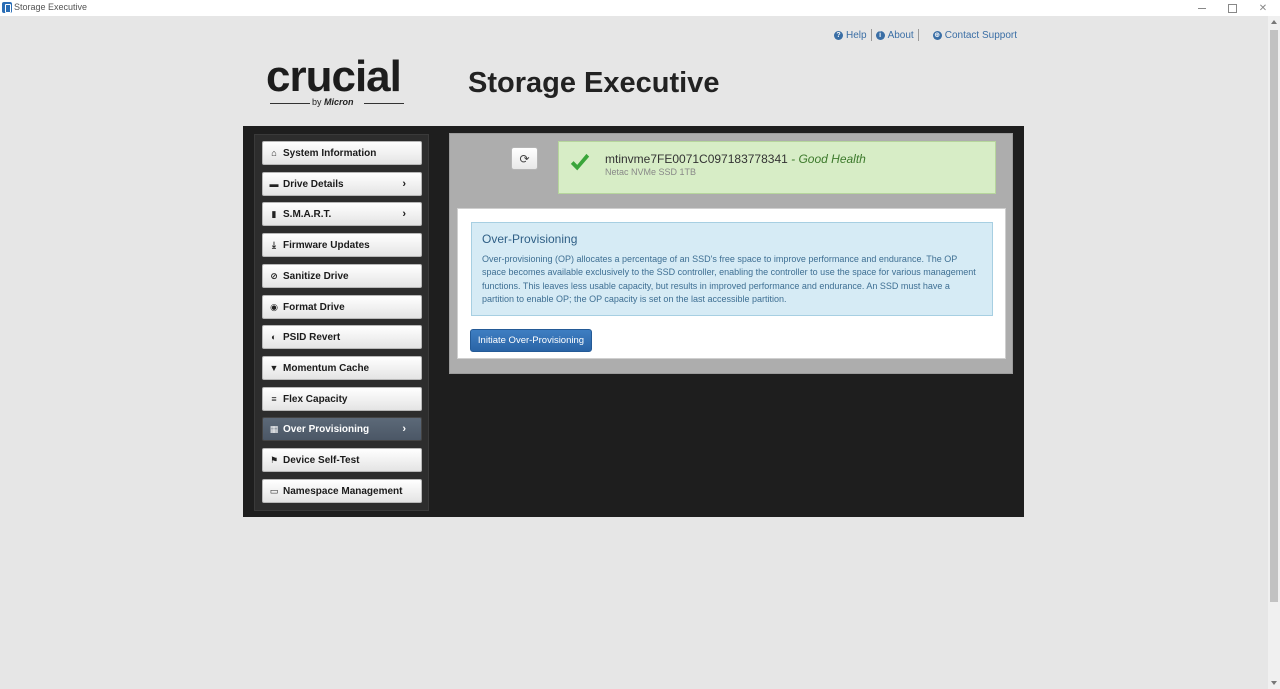  What do you see at coordinates (1232, 8) in the screenshot?
I see `maximize-icon` at bounding box center [1232, 8].